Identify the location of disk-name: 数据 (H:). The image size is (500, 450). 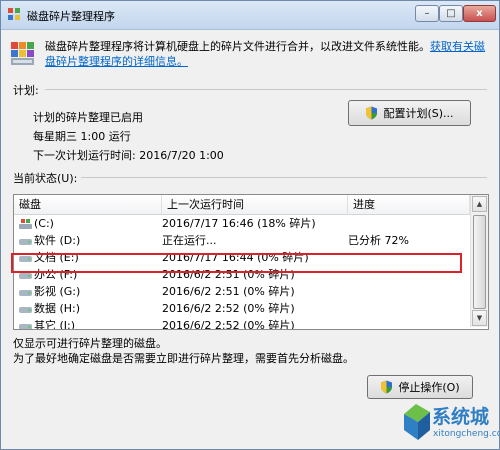
(57, 308).